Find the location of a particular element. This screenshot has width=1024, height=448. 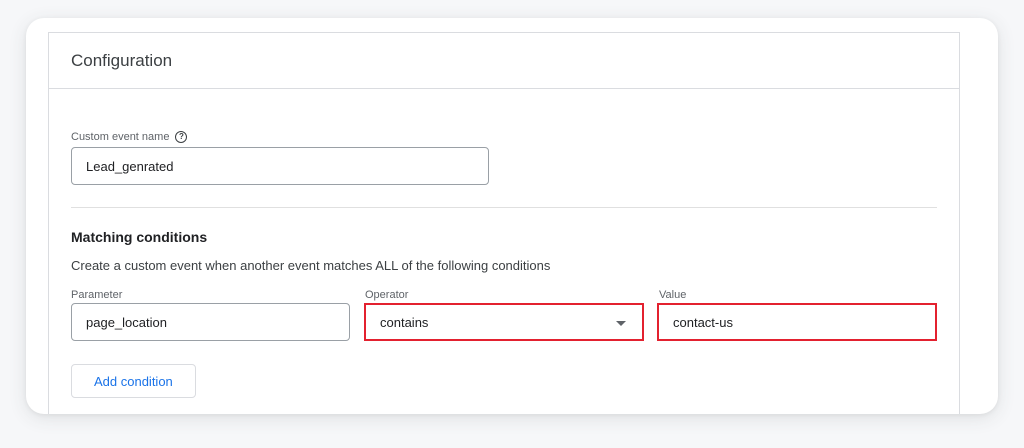

parameter-value: page_location is located at coordinates (126, 322).